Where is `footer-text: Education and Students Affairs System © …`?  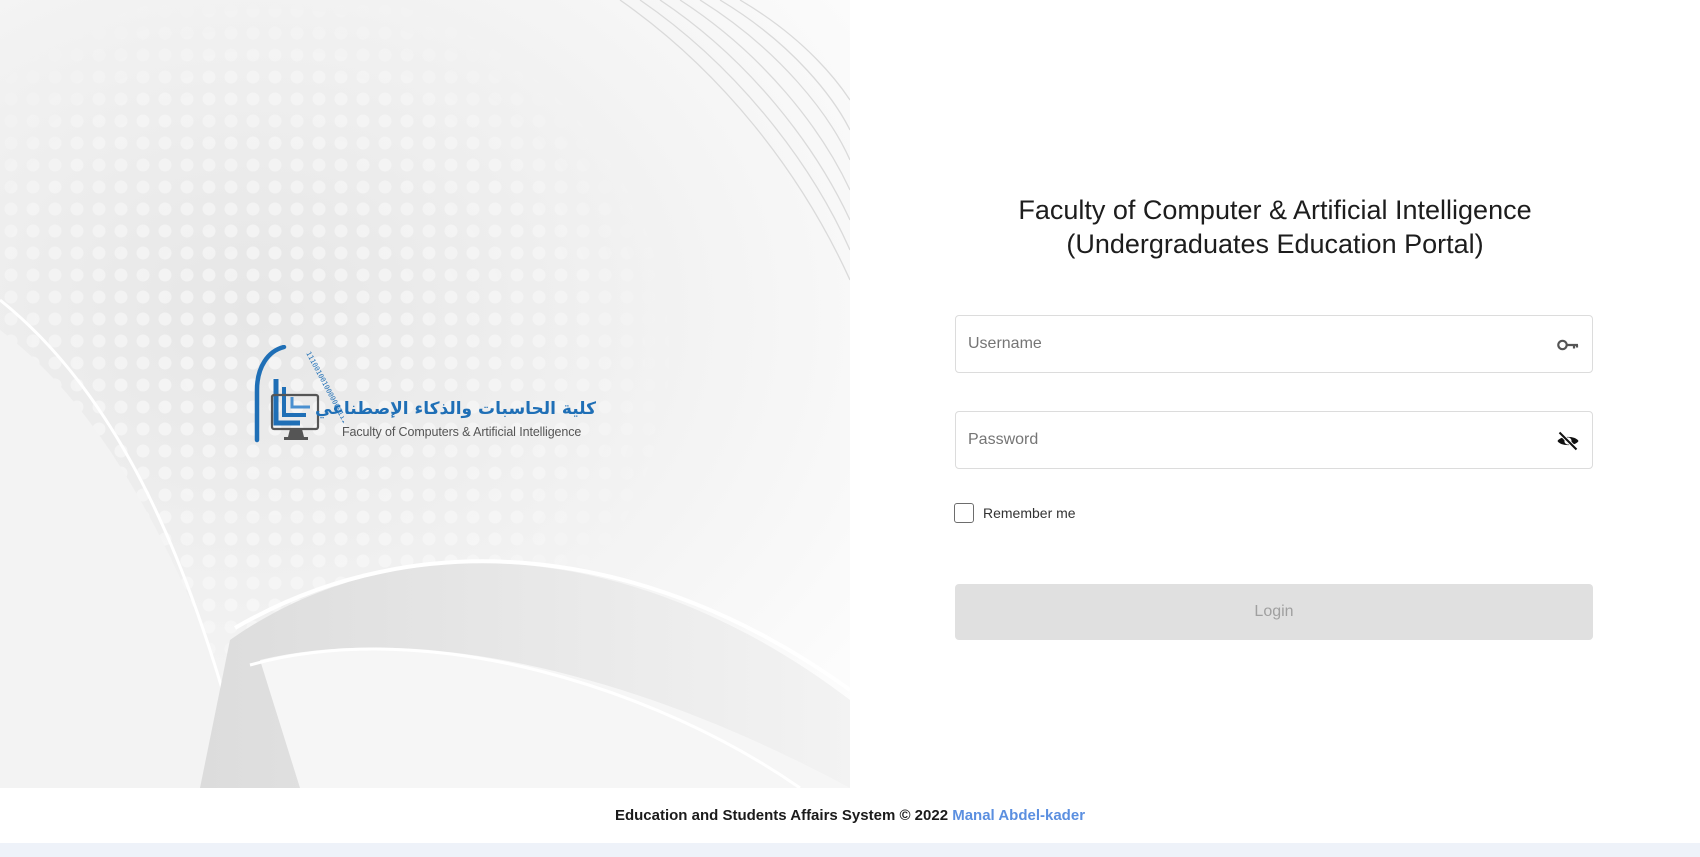 footer-text: Education and Students Affairs System © … is located at coordinates (781, 815).